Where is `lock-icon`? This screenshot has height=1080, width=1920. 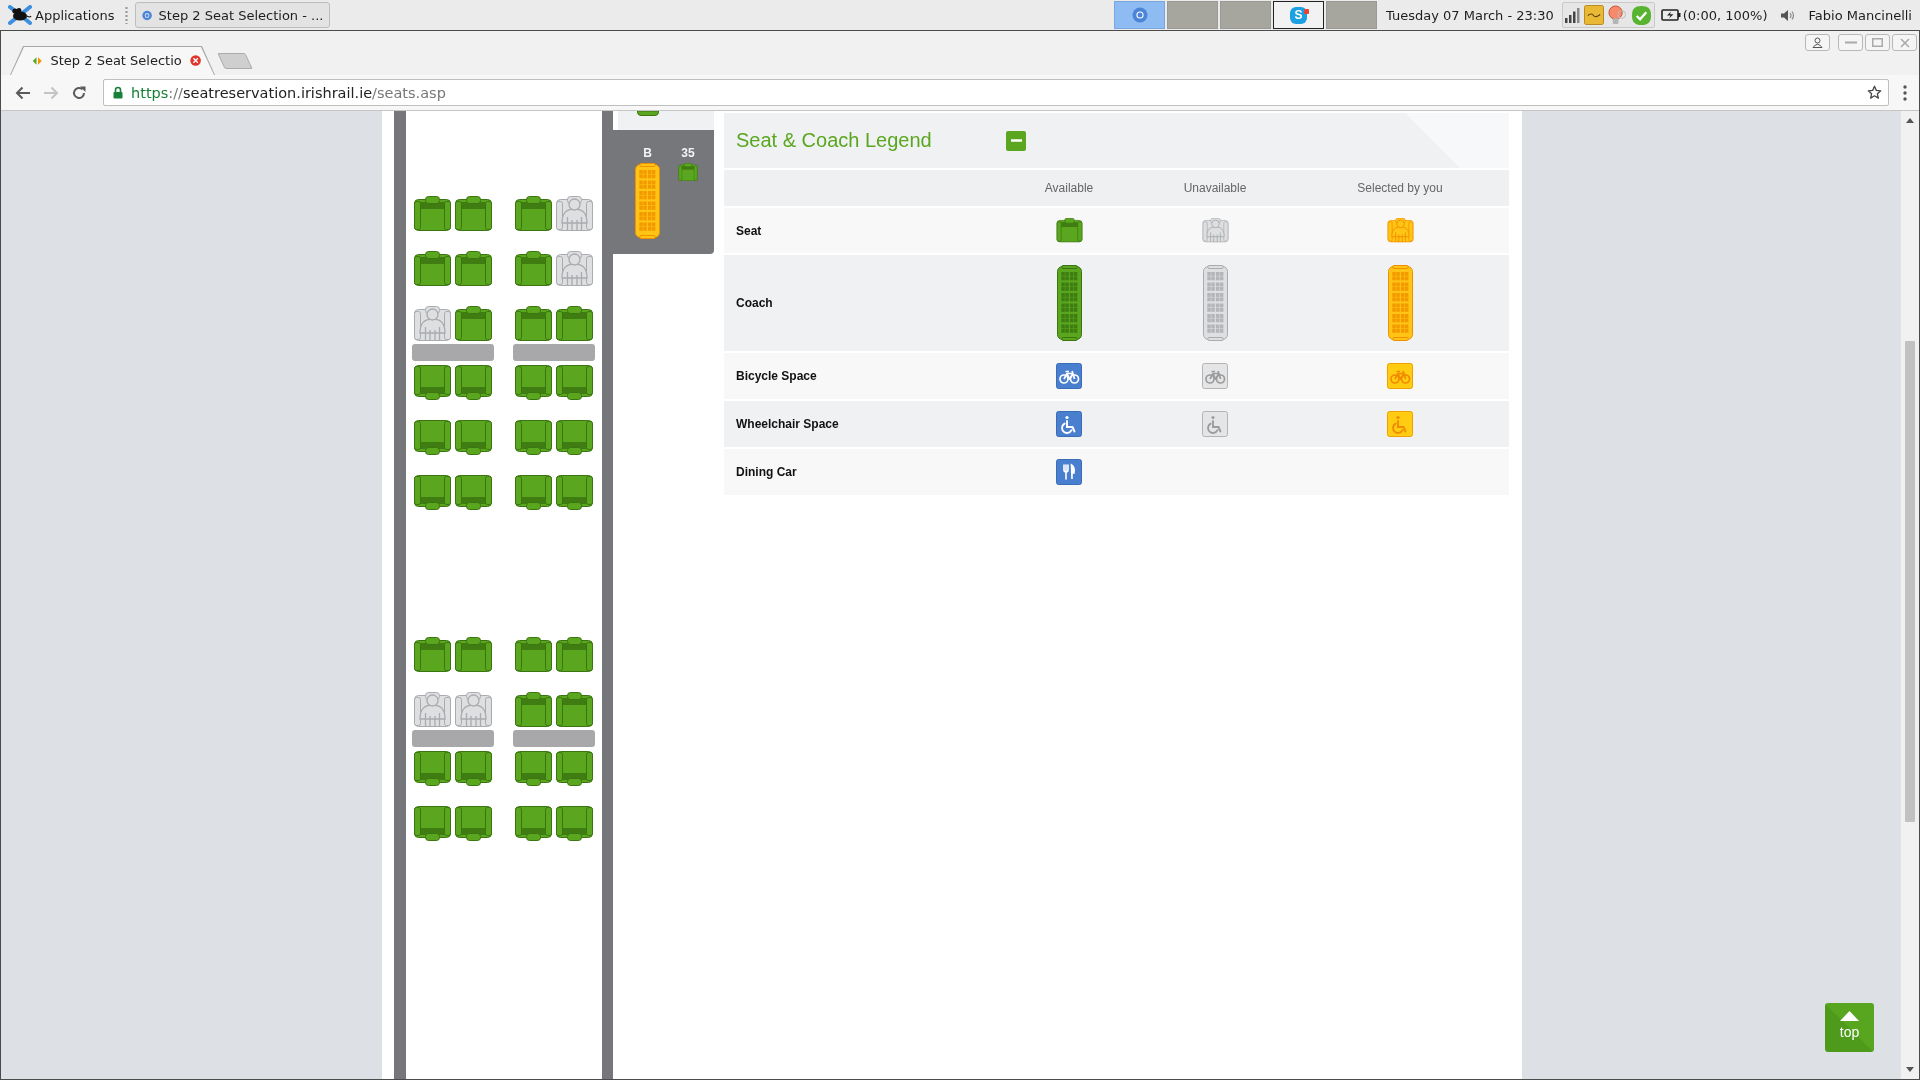
lock-icon is located at coordinates (118, 92).